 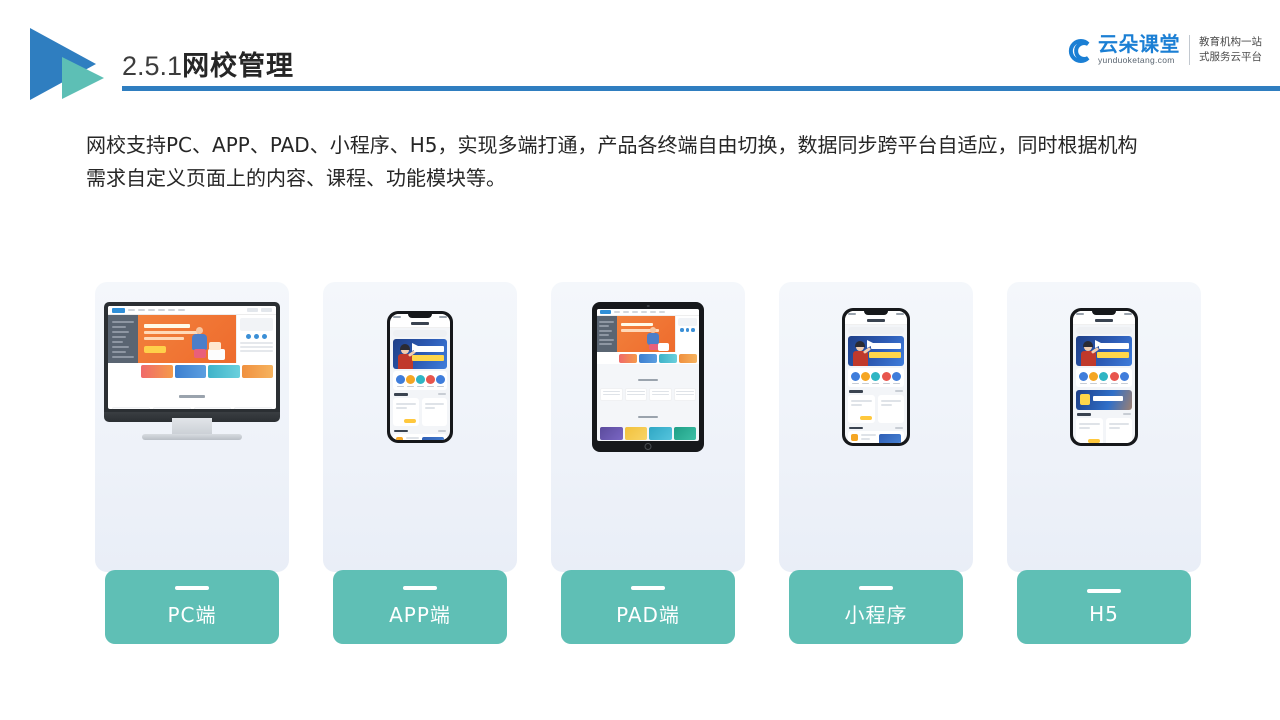 What do you see at coordinates (1136, 60) in the screenshot?
I see `brand-domain: yunduoketang.com` at bounding box center [1136, 60].